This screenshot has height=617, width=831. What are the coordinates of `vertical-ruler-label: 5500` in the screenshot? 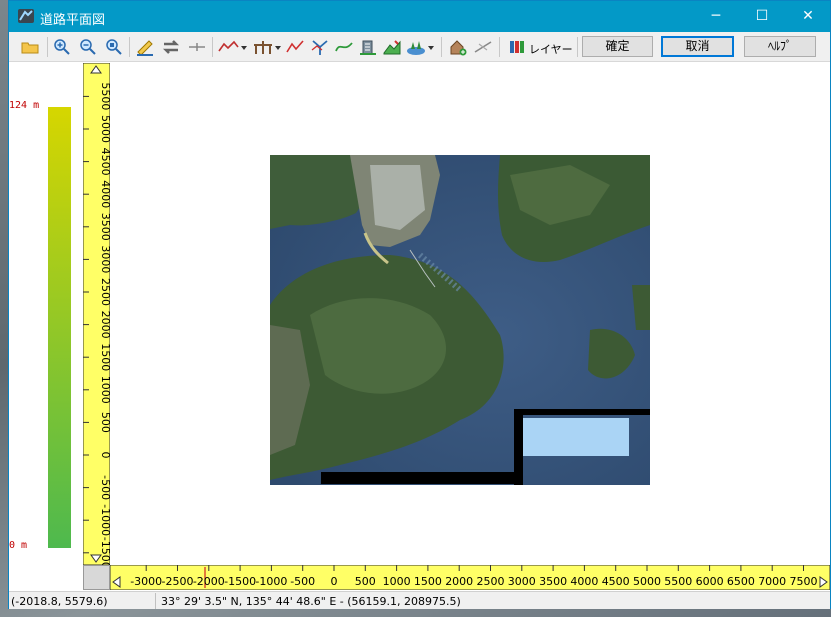 It's located at (104, 96).